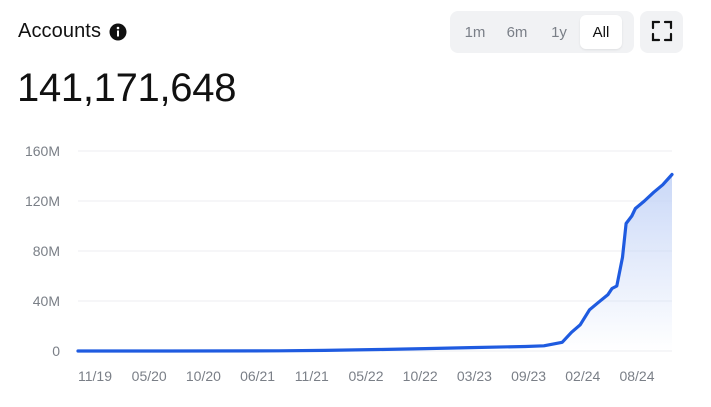  What do you see at coordinates (56, 351) in the screenshot?
I see `y-tick-label: 0` at bounding box center [56, 351].